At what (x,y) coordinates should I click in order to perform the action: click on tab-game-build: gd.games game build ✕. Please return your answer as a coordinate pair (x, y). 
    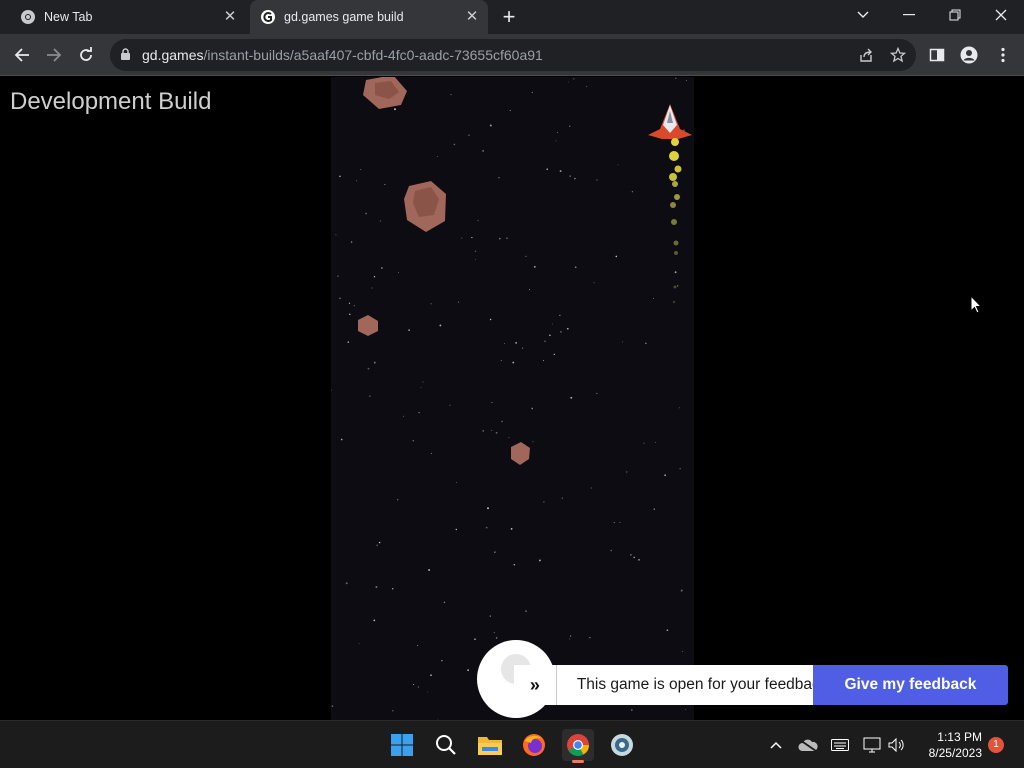
    Looking at the image, I should click on (369, 17).